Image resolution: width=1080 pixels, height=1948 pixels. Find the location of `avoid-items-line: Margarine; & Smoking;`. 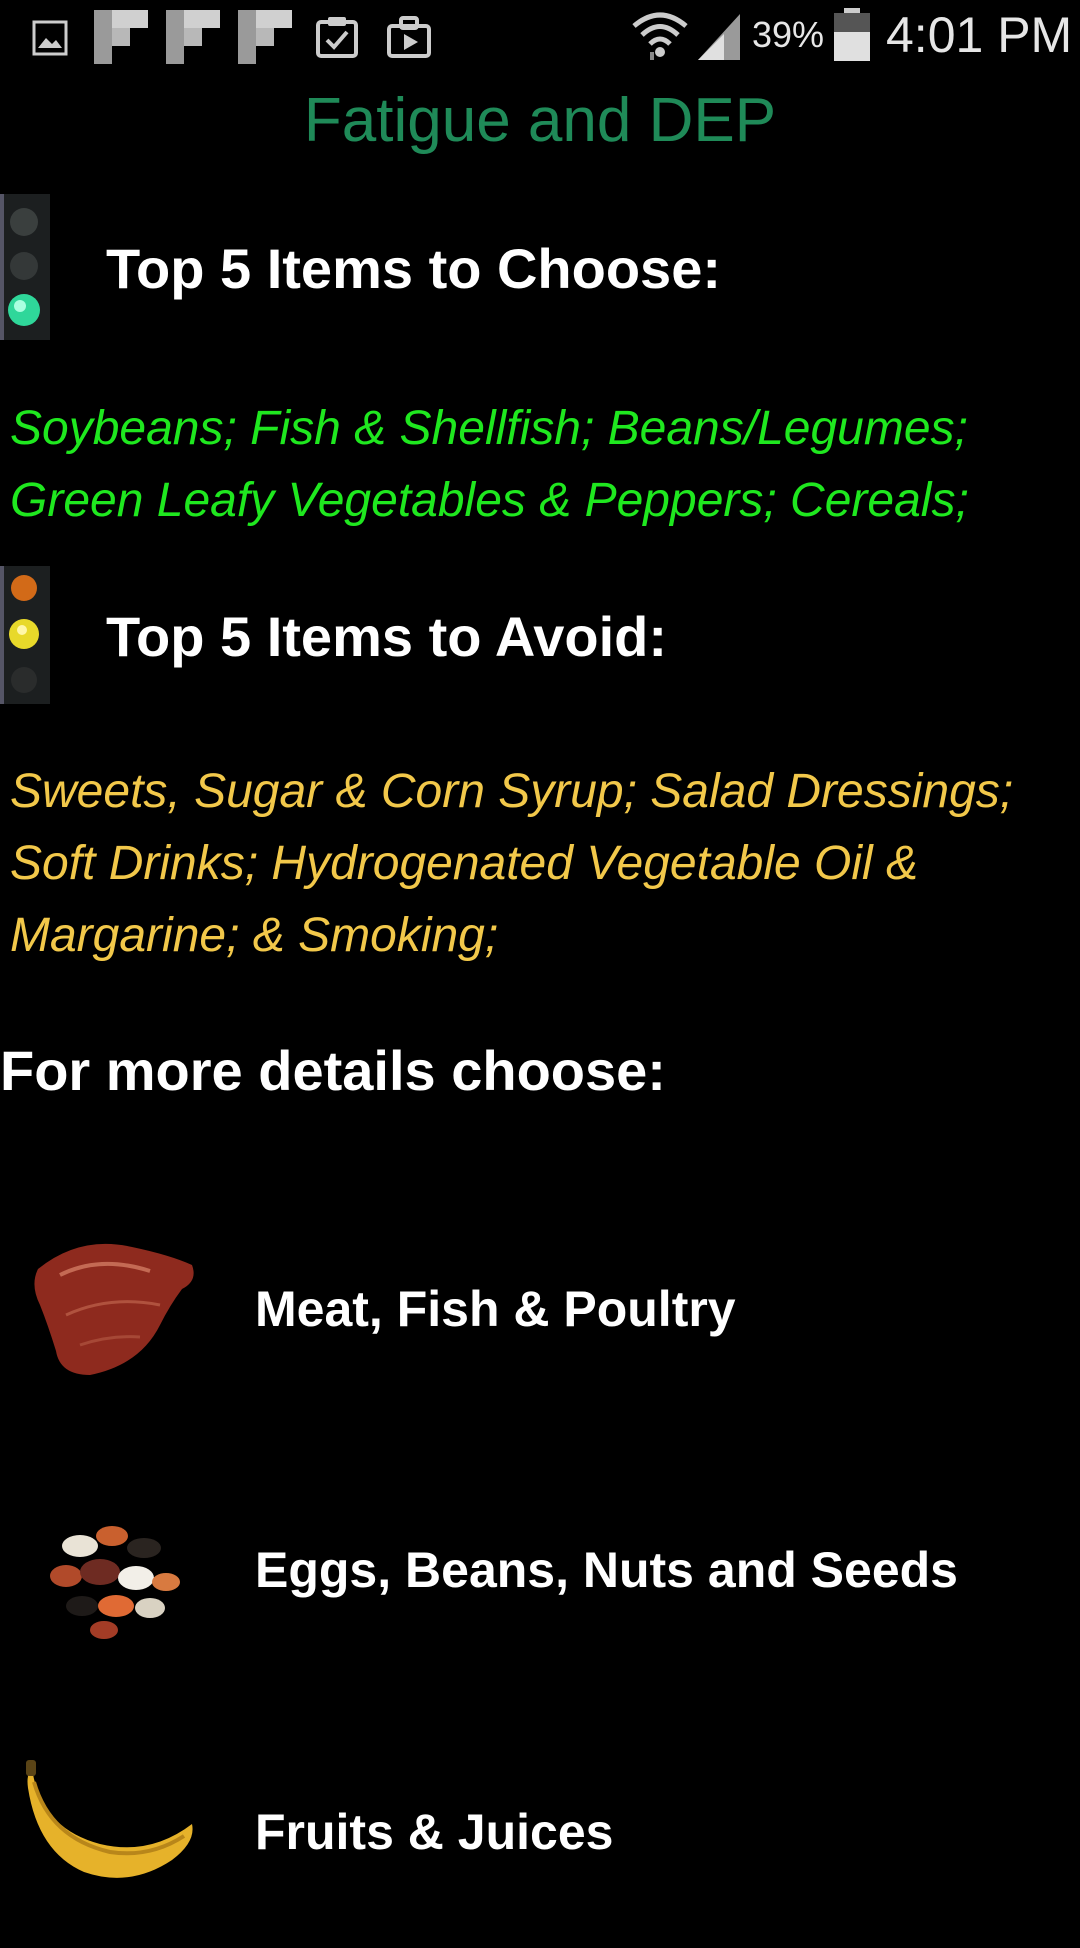

avoid-items-line: Margarine; & Smoking; is located at coordinates (254, 935).